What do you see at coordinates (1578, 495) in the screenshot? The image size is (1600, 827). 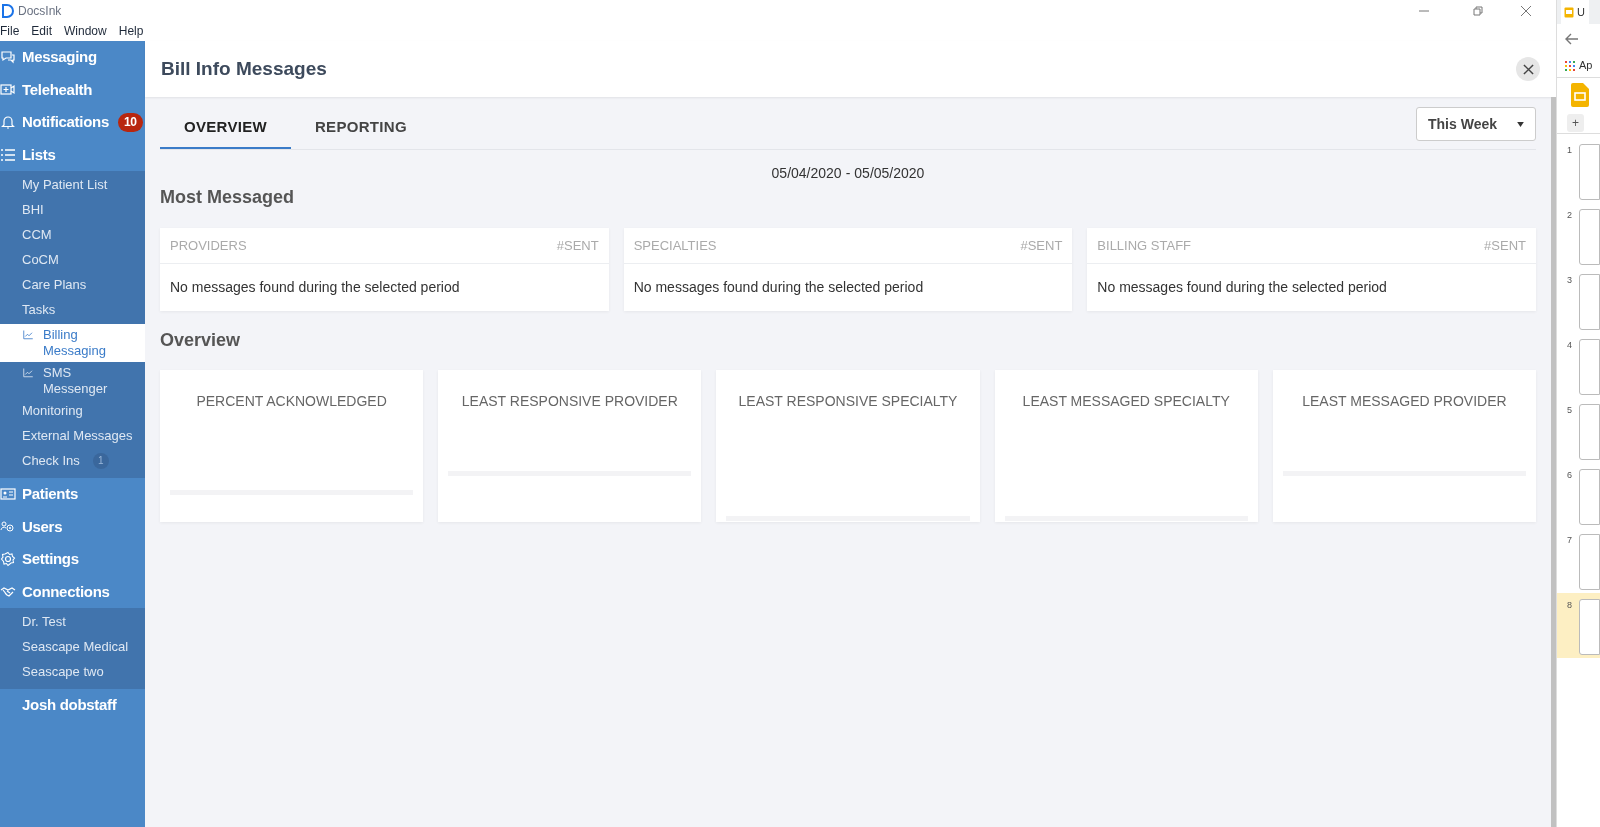 I see `slide-thumbnail-row: 6` at bounding box center [1578, 495].